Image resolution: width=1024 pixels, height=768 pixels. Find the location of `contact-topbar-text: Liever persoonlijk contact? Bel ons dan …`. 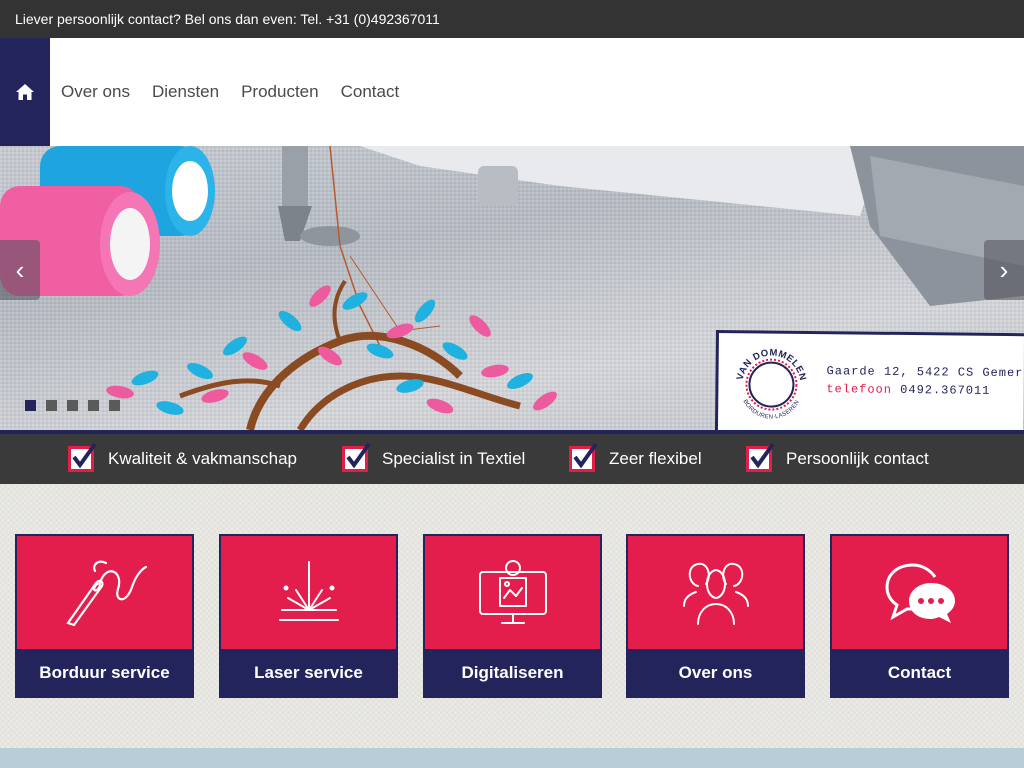

contact-topbar-text: Liever persoonlijk contact? Bel ons dan … is located at coordinates (227, 19).